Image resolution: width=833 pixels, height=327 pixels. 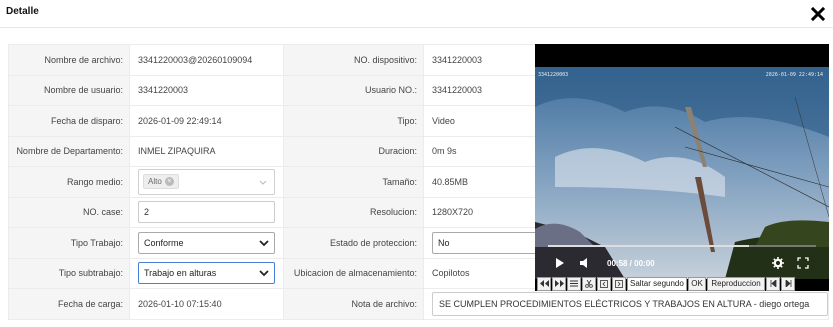 I want to click on osd-timestamp: 2026-01-09 22:49:14, so click(x=794, y=75).